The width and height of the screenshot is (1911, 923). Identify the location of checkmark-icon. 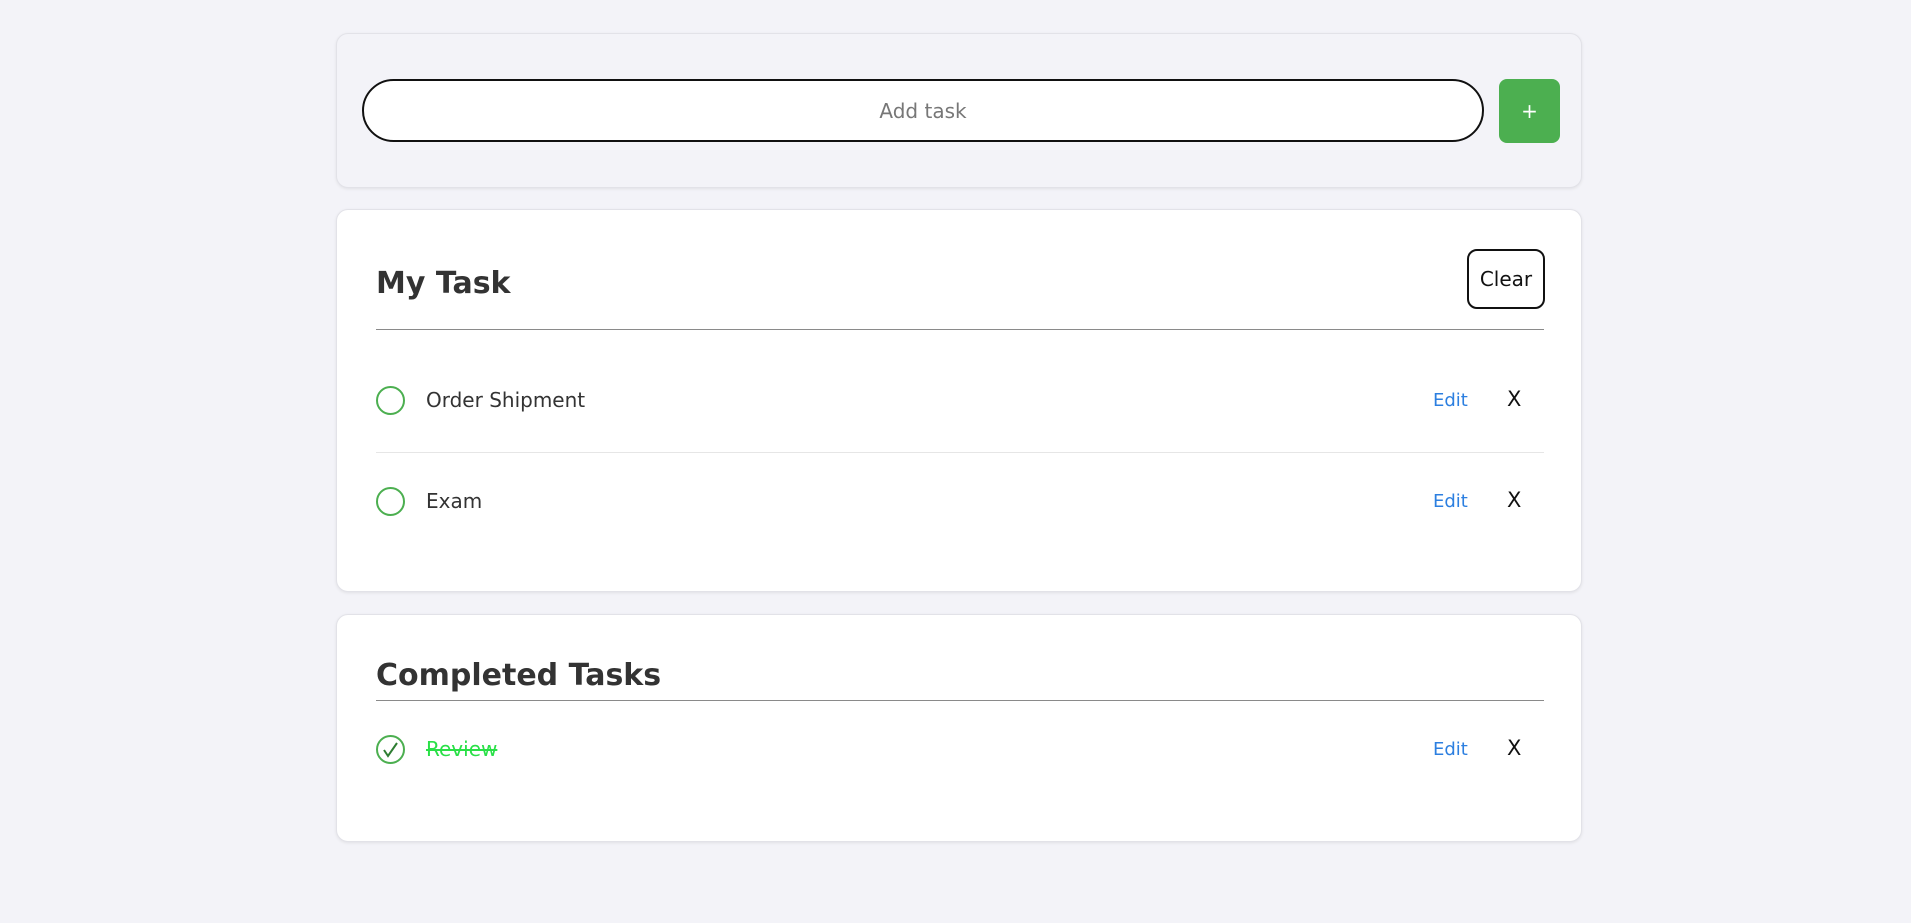
(390, 750).